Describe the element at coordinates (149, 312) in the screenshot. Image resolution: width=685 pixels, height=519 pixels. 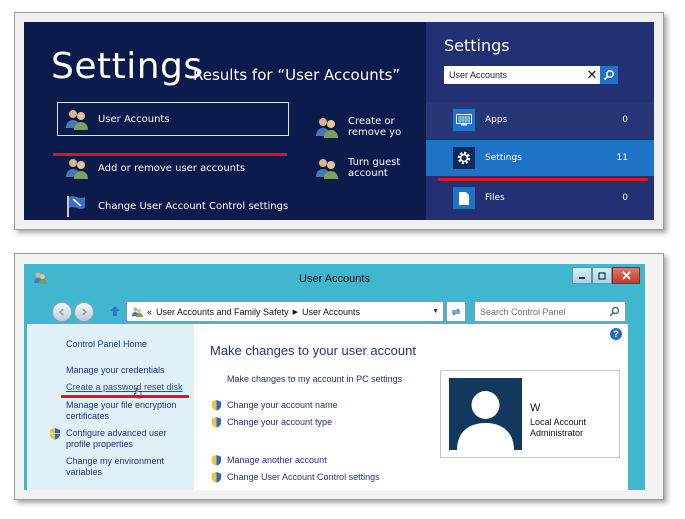
I see `breadcrumb-overflow: «` at that location.